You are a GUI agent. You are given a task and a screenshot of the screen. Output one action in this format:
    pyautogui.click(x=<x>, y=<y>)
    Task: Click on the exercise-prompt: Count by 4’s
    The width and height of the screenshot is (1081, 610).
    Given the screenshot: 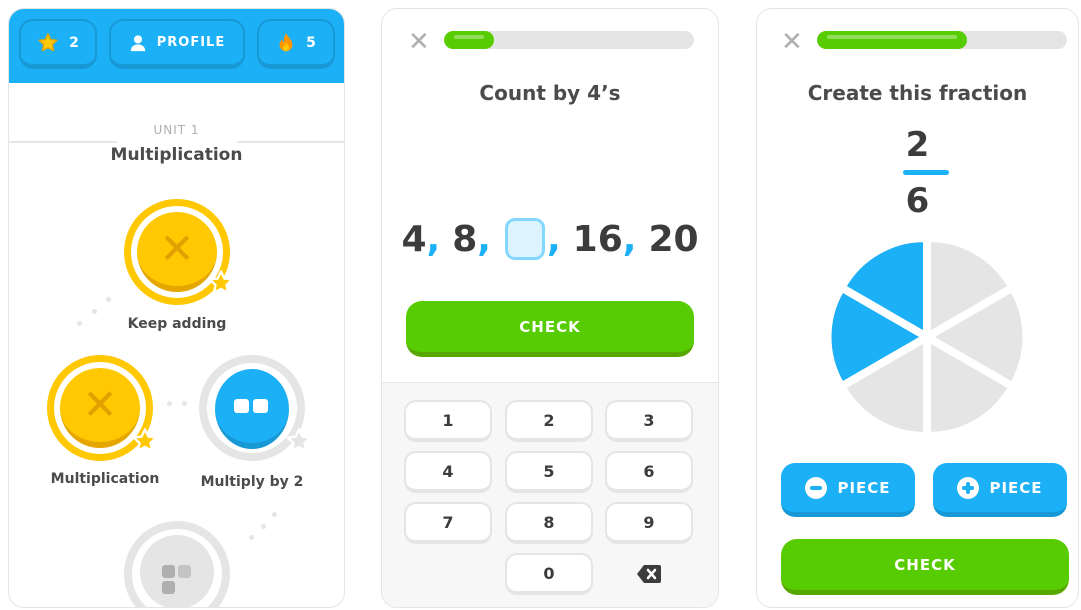 What is the action you would take?
    pyautogui.click(x=550, y=93)
    